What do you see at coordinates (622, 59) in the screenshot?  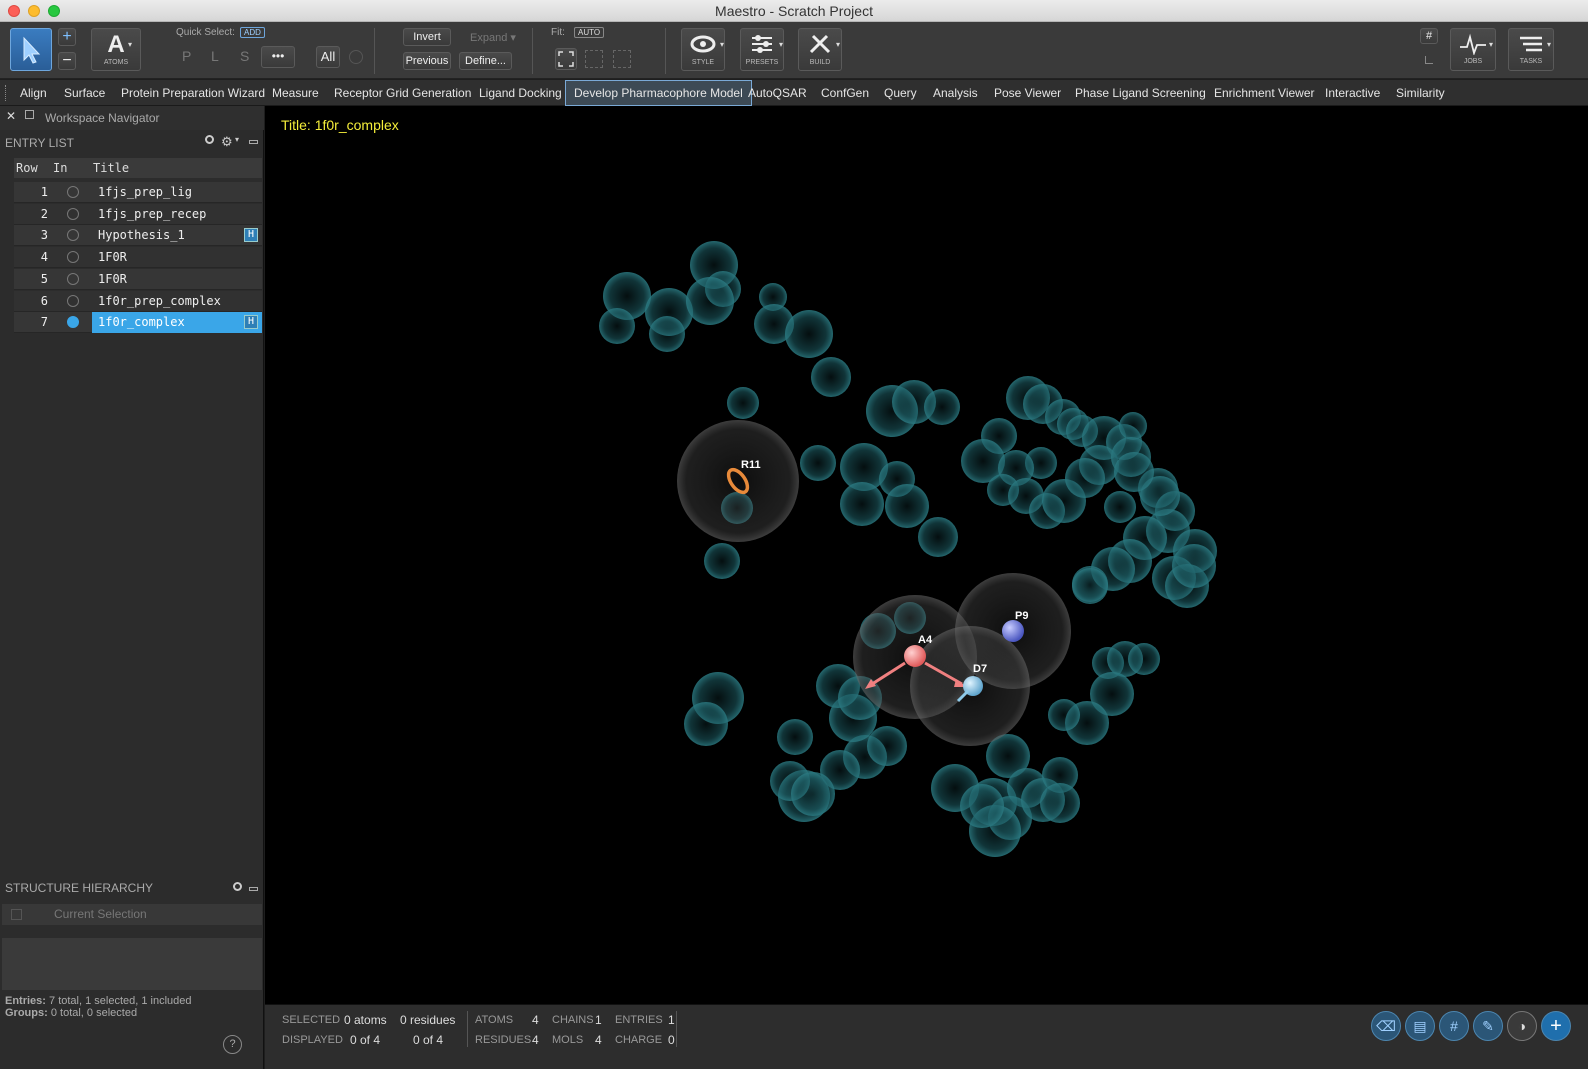 I see `fit-visible-icon` at bounding box center [622, 59].